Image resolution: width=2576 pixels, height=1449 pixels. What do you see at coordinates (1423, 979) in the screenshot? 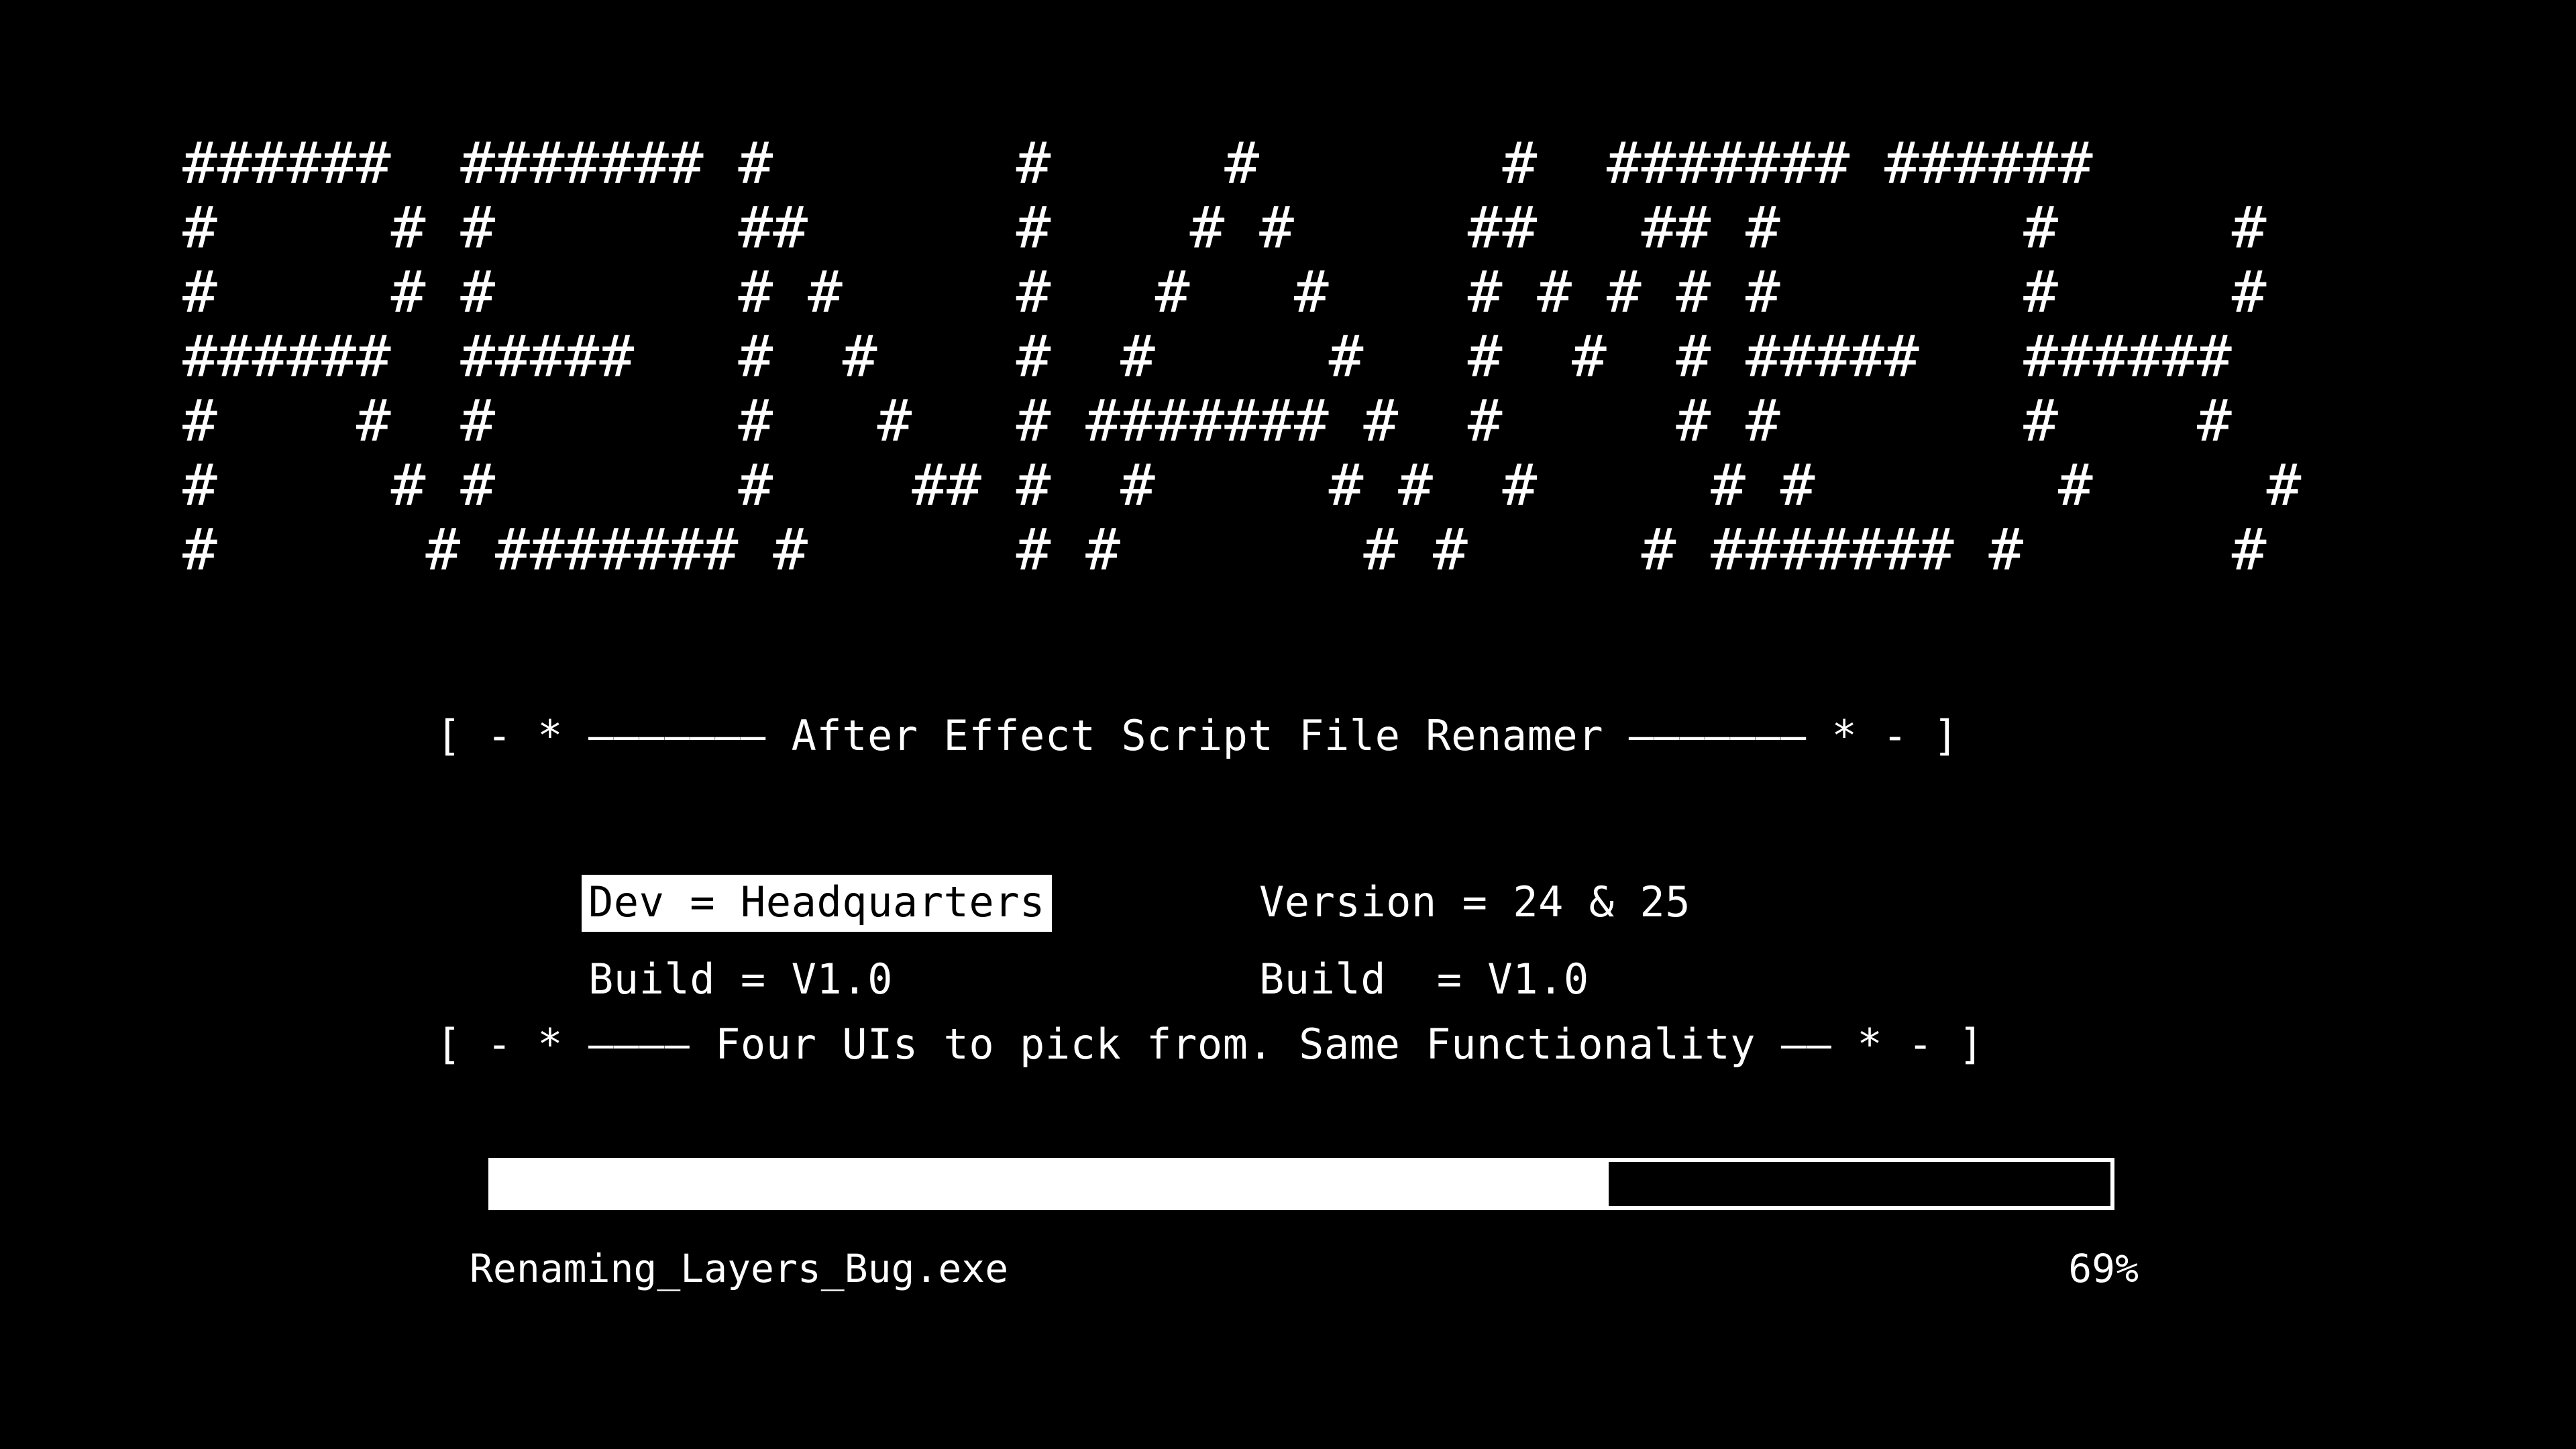
I see `build-right-field: Build = V1.0` at bounding box center [1423, 979].